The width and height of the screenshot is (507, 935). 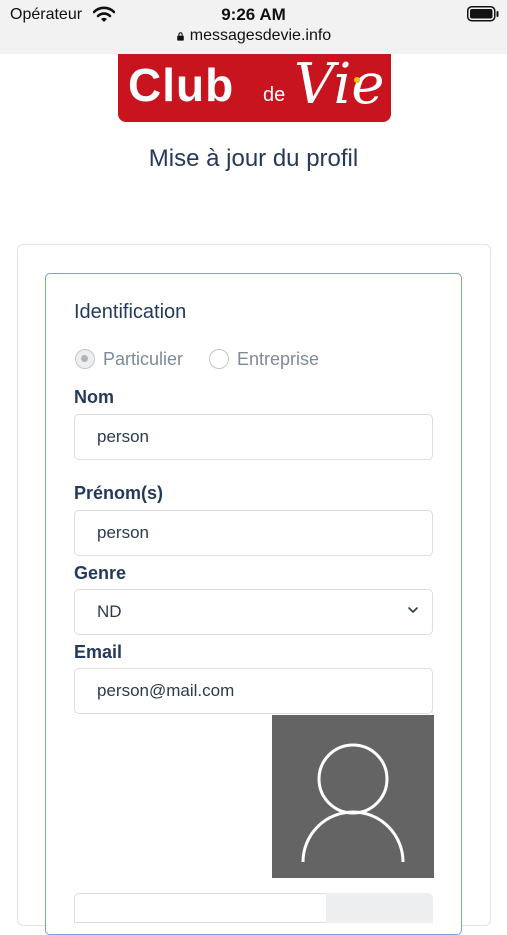 What do you see at coordinates (253, 533) in the screenshot?
I see `prenom-input: person` at bounding box center [253, 533].